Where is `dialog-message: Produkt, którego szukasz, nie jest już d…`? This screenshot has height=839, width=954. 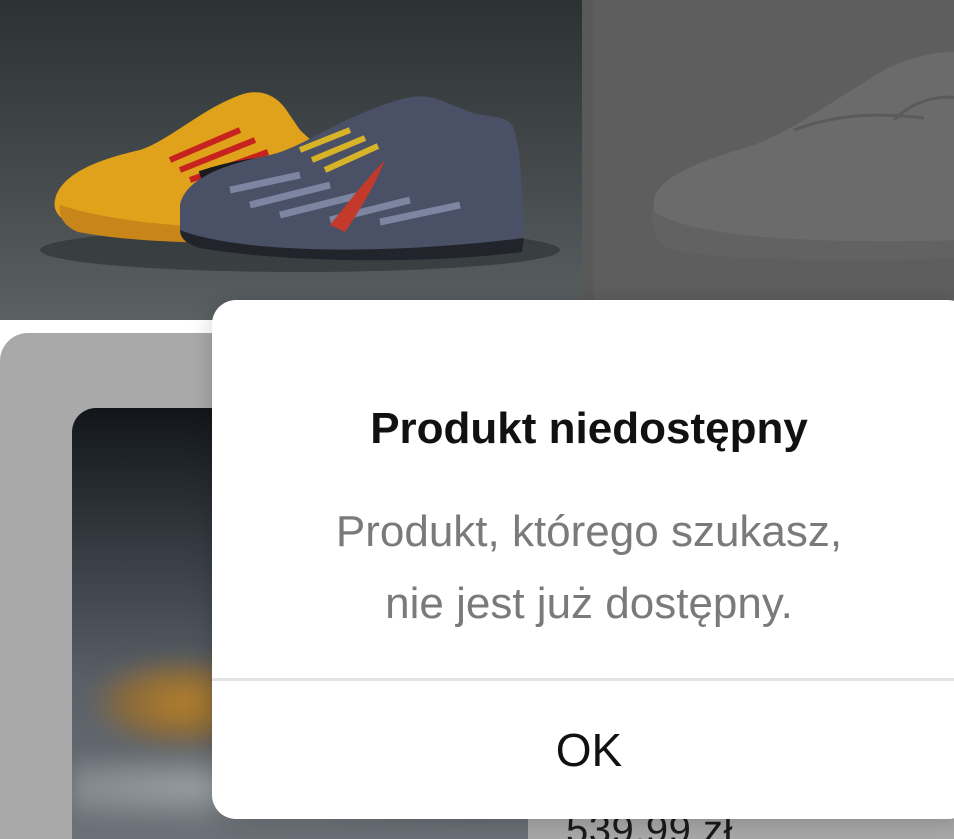 dialog-message: Produkt, którego szukasz, nie jest już d… is located at coordinates (583, 568).